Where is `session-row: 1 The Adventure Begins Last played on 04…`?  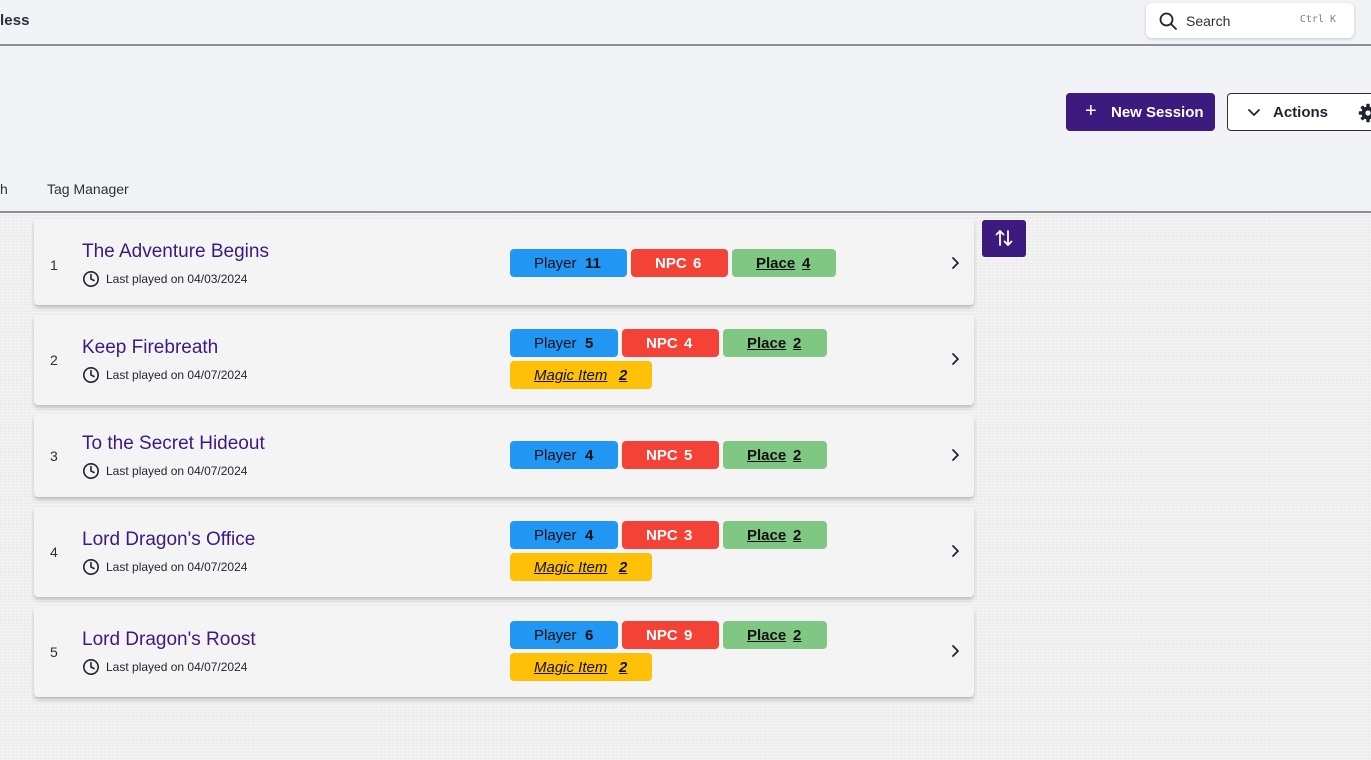 session-row: 1 The Adventure Begins Last played on 04… is located at coordinates (504, 262).